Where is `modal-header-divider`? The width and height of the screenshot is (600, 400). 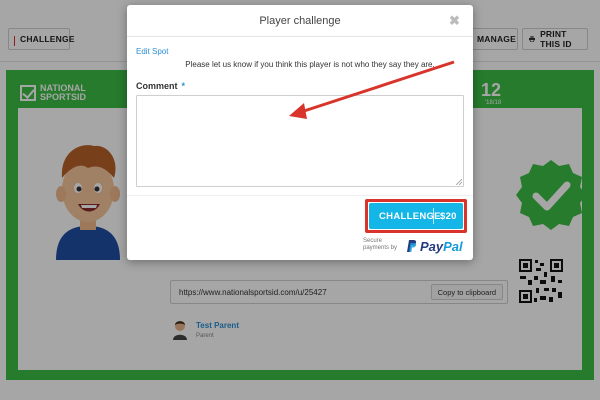
modal-header-divider is located at coordinates (300, 36).